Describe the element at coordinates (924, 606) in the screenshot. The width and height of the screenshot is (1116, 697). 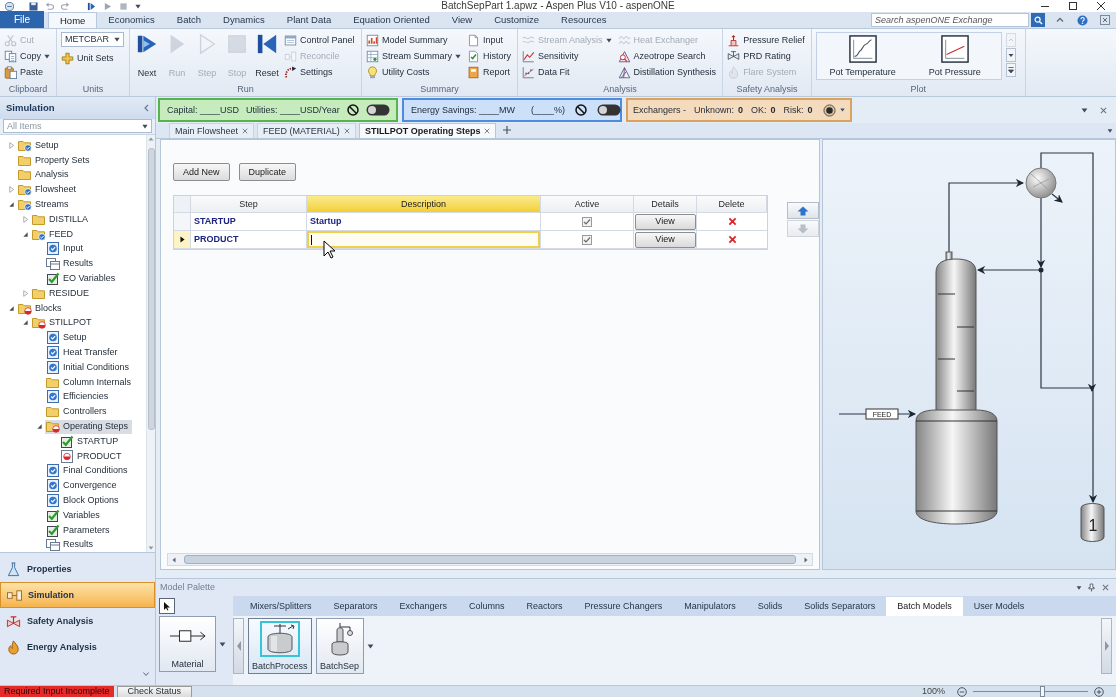
I see `palette-tab: Batch Models` at that location.